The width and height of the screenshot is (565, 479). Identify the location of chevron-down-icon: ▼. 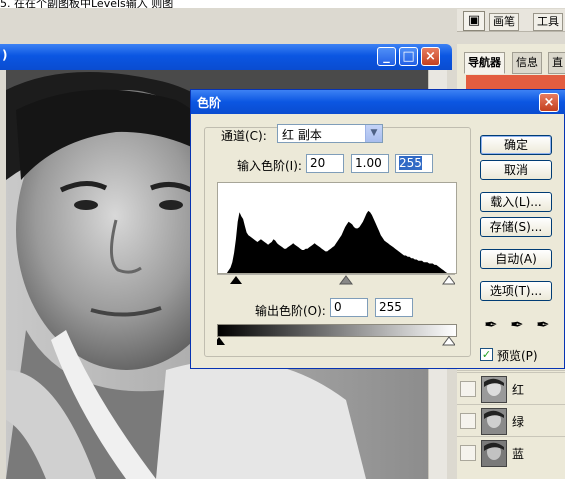
(373, 133).